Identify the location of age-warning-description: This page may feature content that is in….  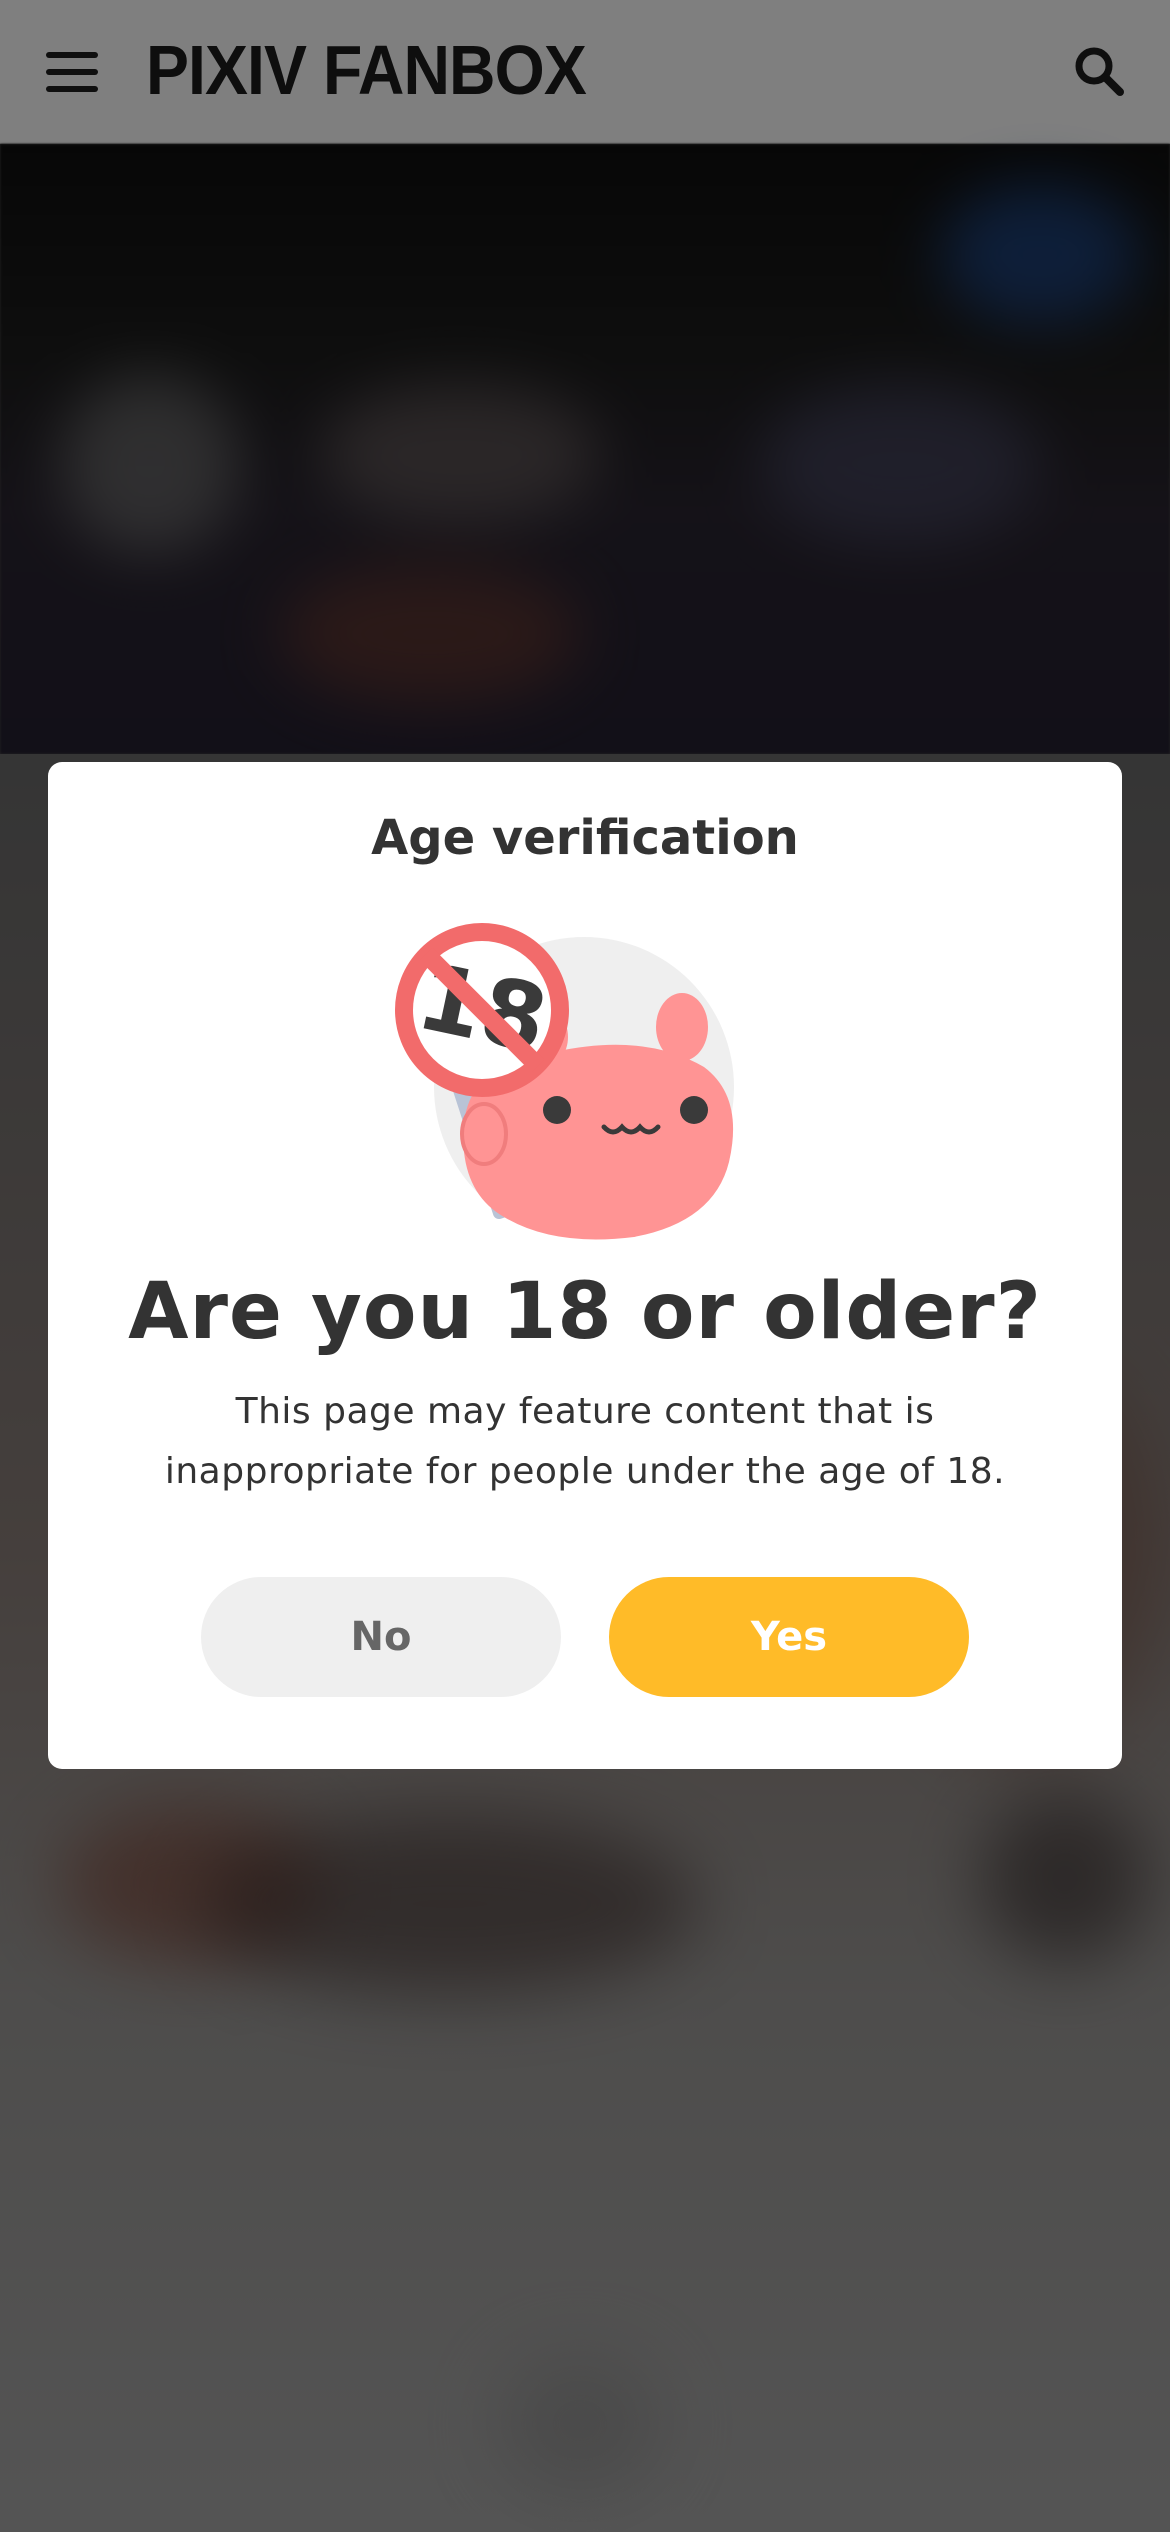
(585, 1441).